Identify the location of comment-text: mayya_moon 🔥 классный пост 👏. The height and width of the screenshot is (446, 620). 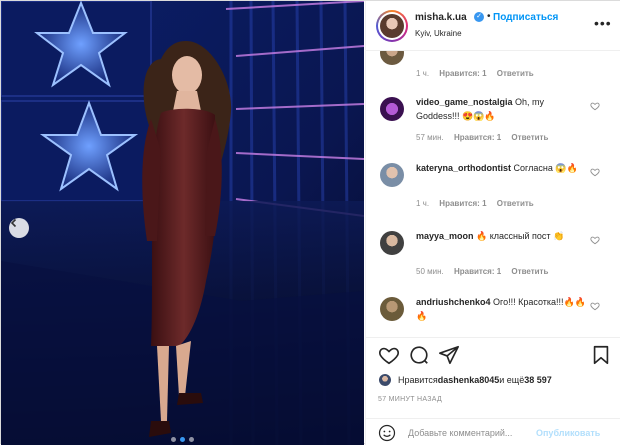
(501, 236).